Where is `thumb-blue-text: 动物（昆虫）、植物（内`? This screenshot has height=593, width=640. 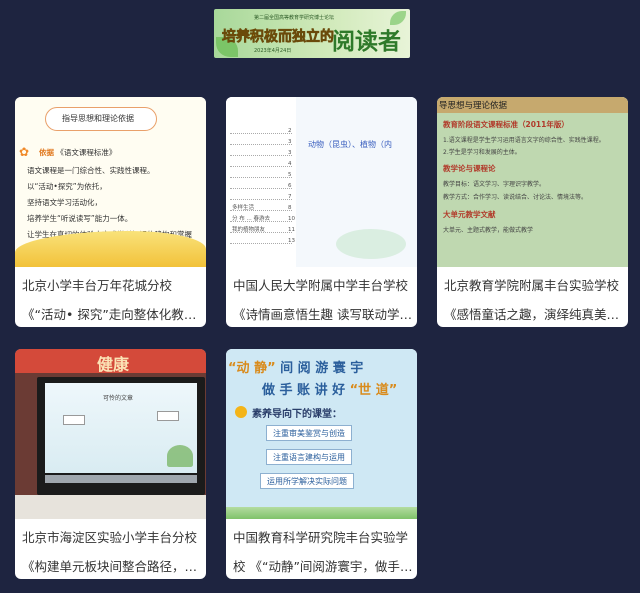
thumb-blue-text: 动物（昆虫）、植物（内 is located at coordinates (350, 144).